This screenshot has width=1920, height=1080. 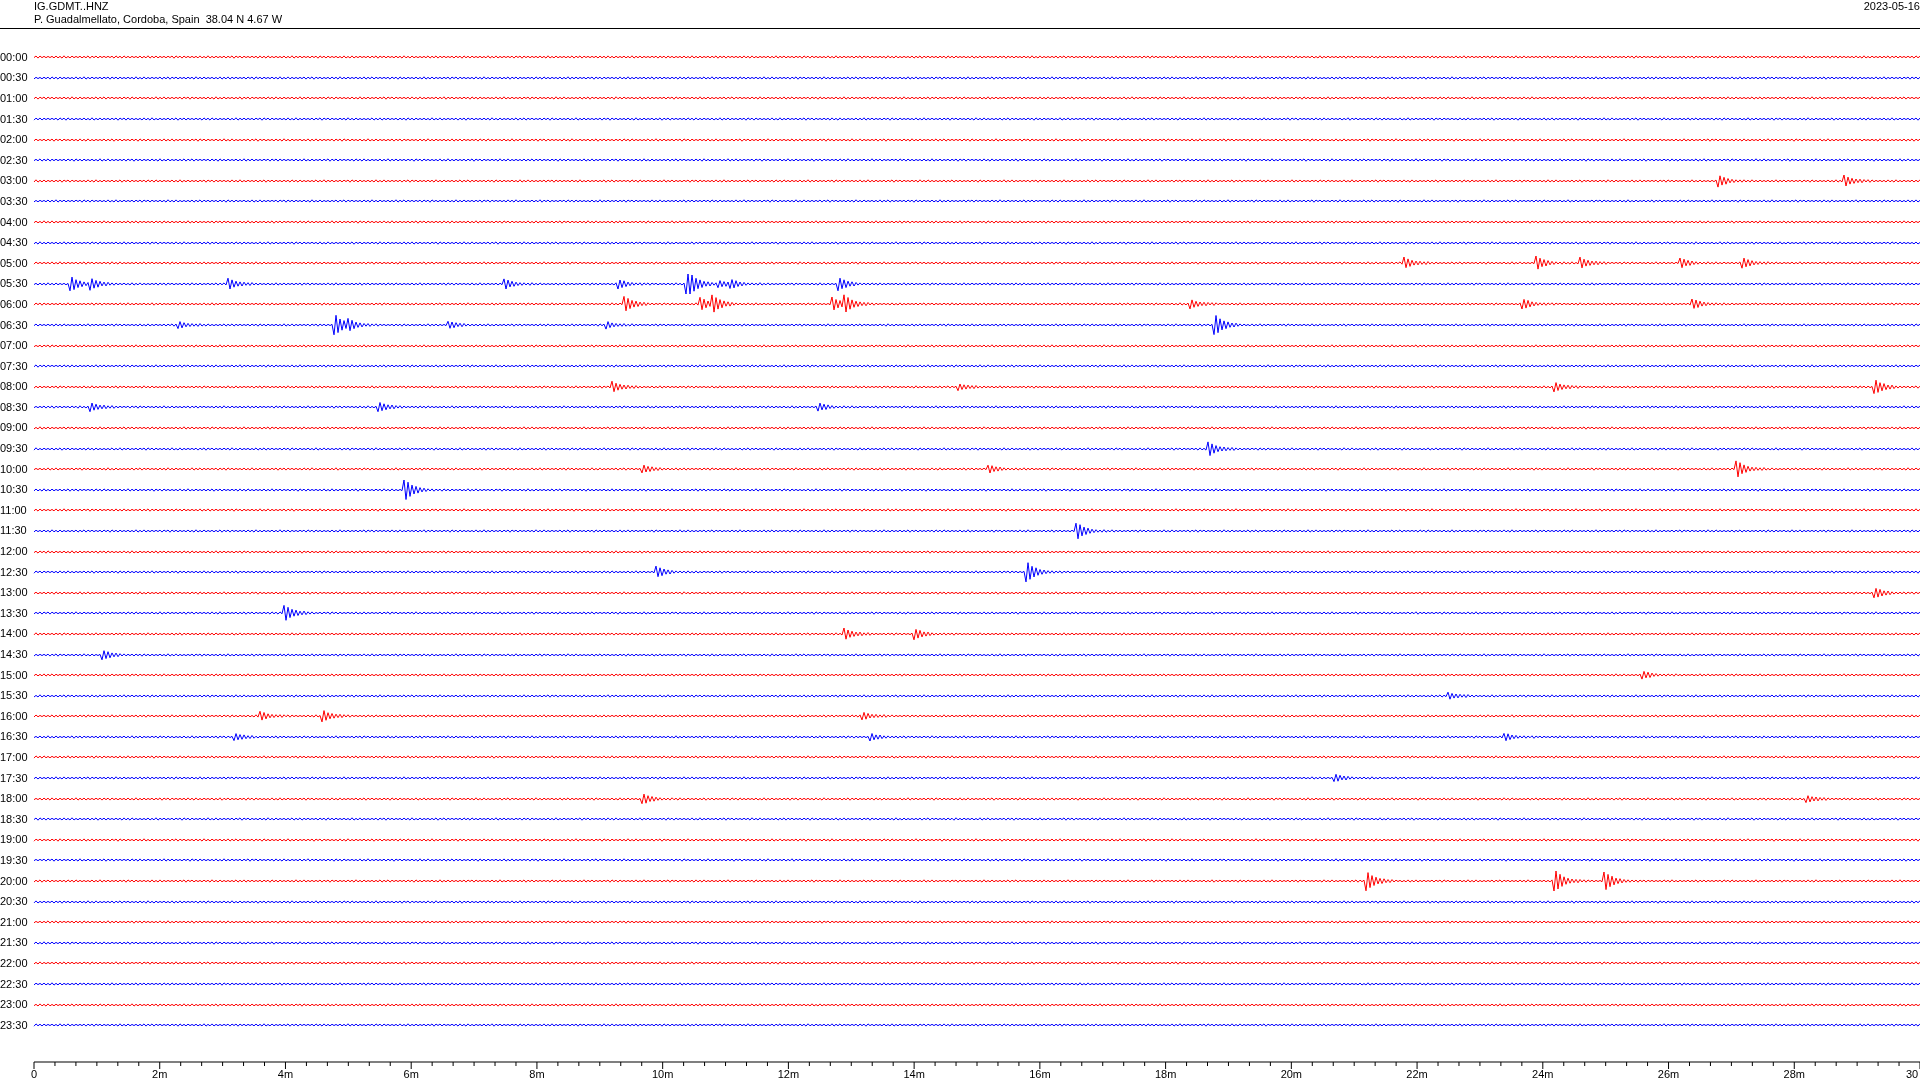 I want to click on time-label: 04:00, so click(x=14, y=222).